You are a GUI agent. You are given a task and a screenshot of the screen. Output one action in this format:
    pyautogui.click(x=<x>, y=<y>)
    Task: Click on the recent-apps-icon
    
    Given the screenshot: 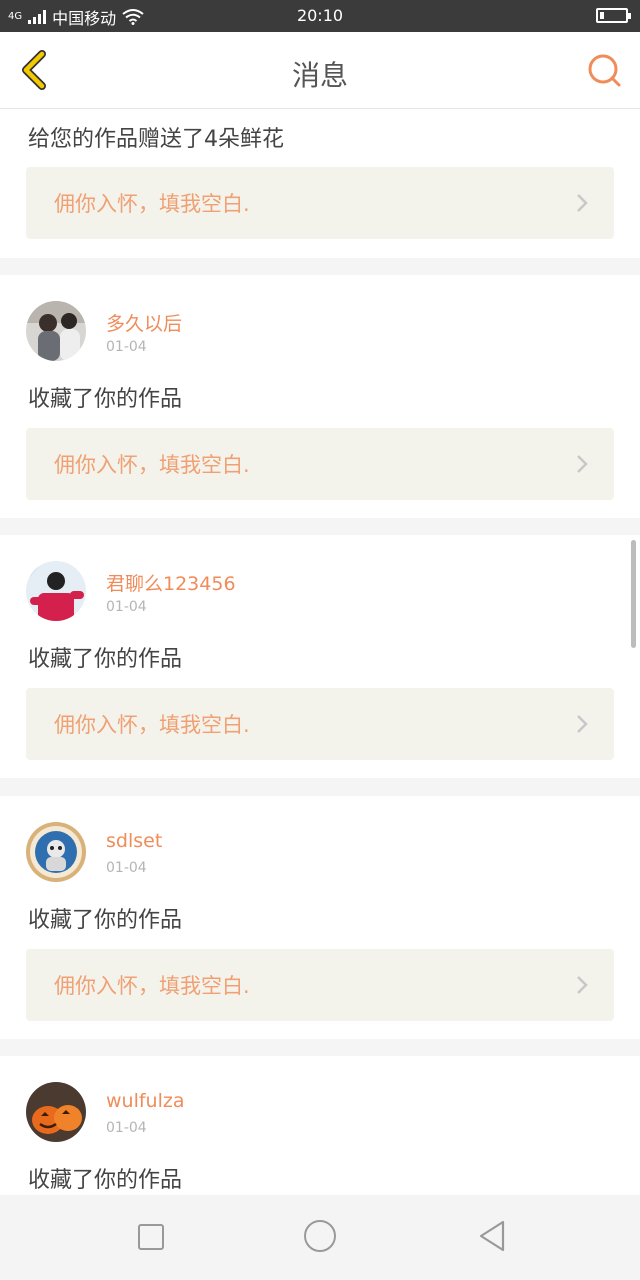 What is the action you would take?
    pyautogui.click(x=151, y=1237)
    